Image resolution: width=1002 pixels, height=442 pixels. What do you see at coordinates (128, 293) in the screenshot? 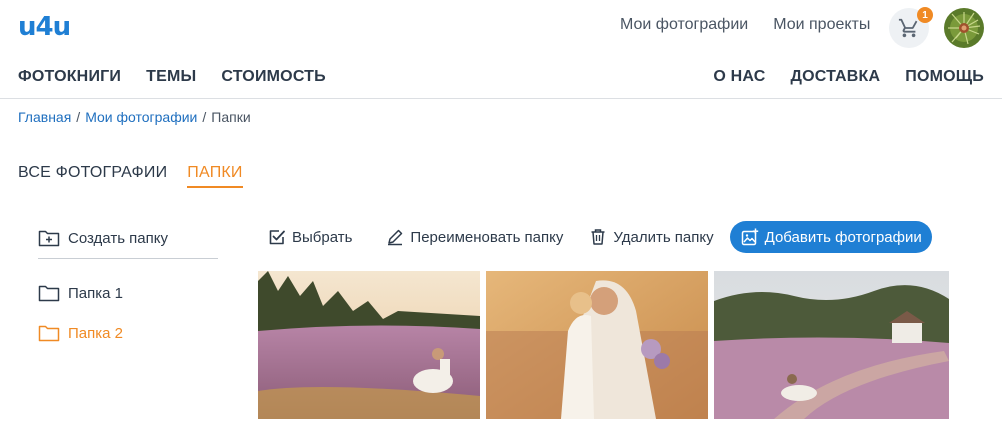
I see `folder-item-1: Папка 1` at bounding box center [128, 293].